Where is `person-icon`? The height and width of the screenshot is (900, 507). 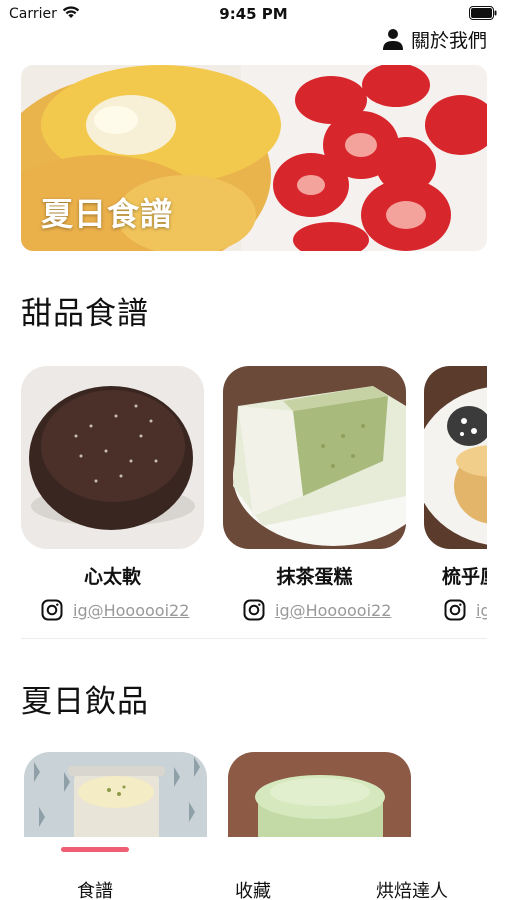
person-icon is located at coordinates (392, 39).